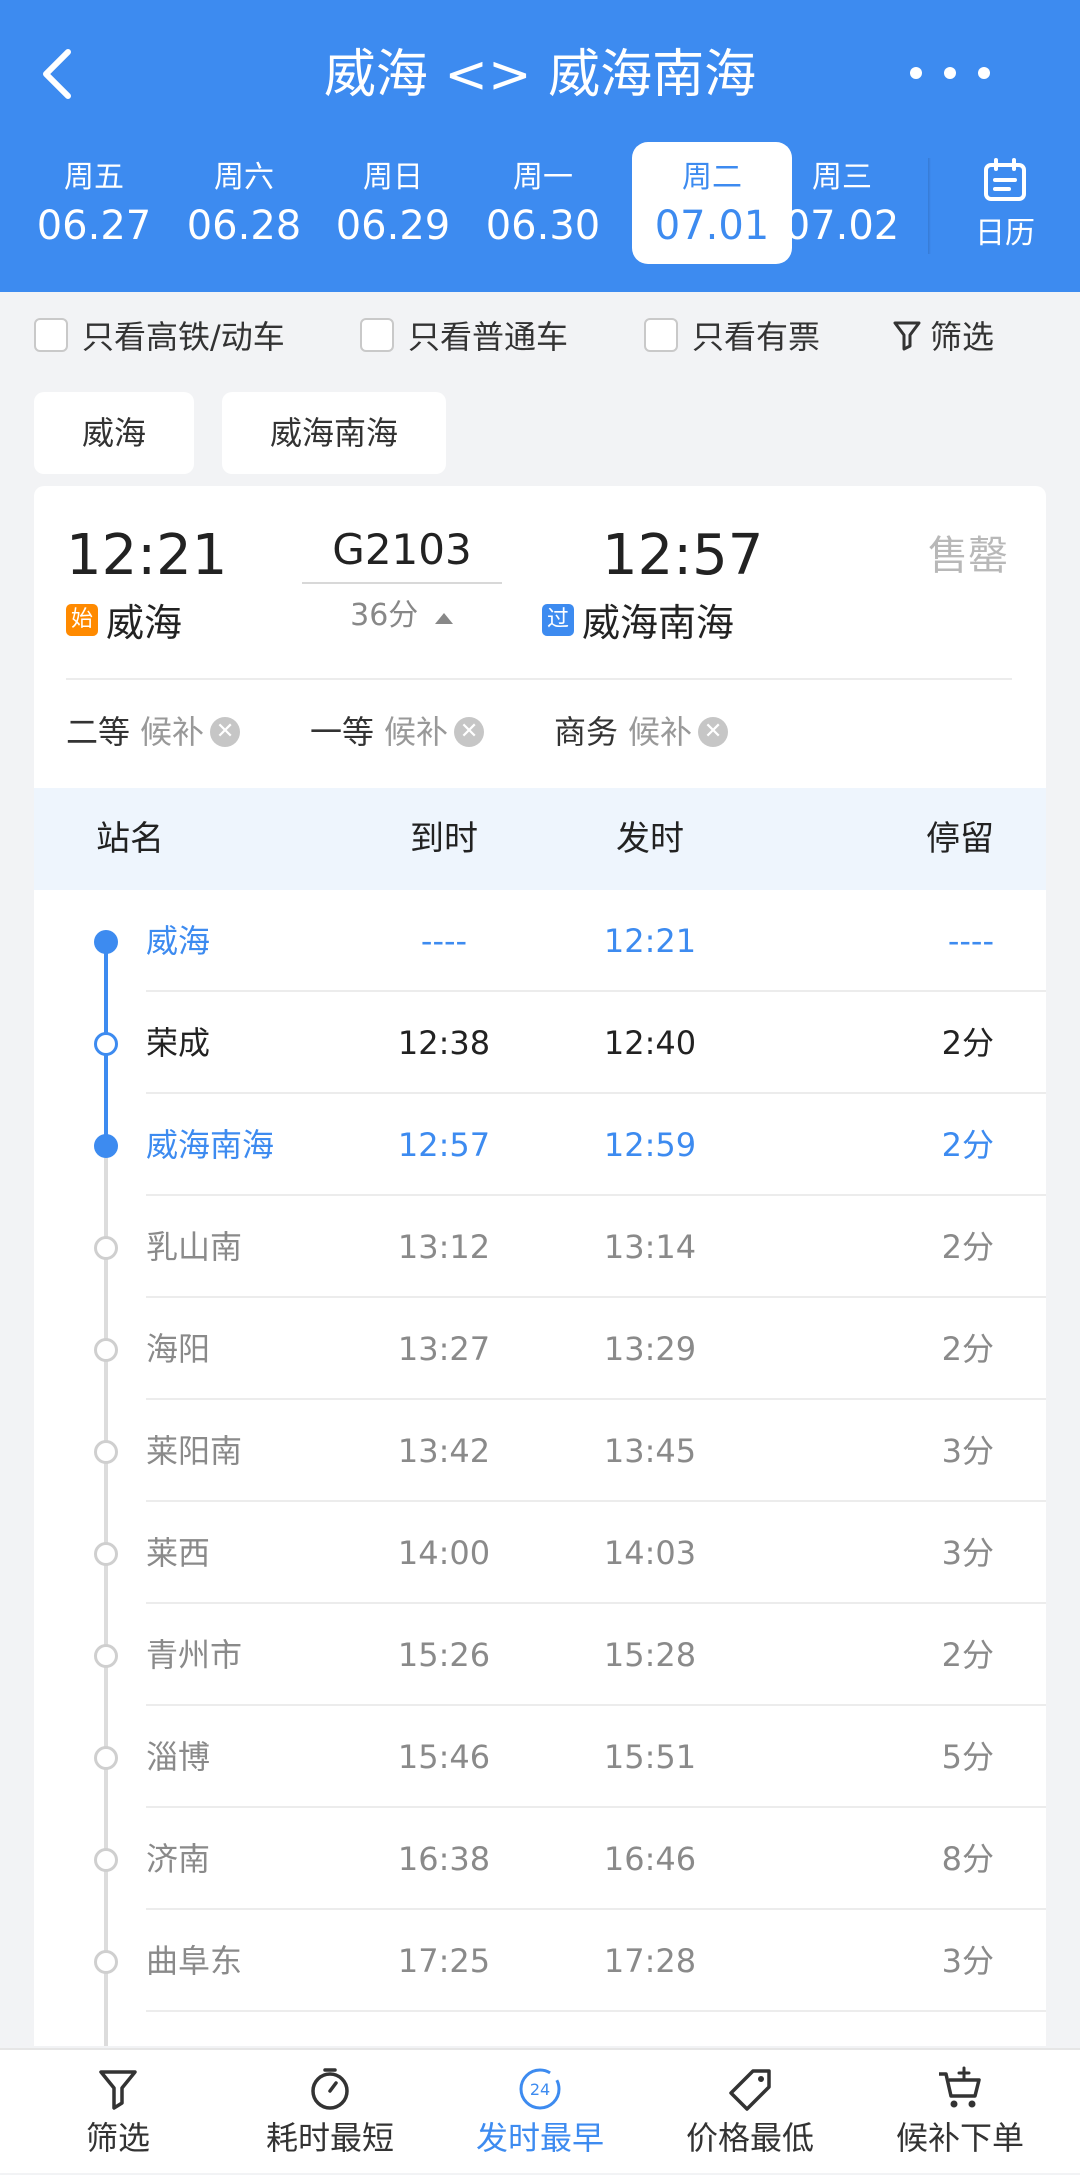 This screenshot has width=1080, height=2175. I want to click on seat-class-second: 二等 候补 ✕, so click(153, 732).